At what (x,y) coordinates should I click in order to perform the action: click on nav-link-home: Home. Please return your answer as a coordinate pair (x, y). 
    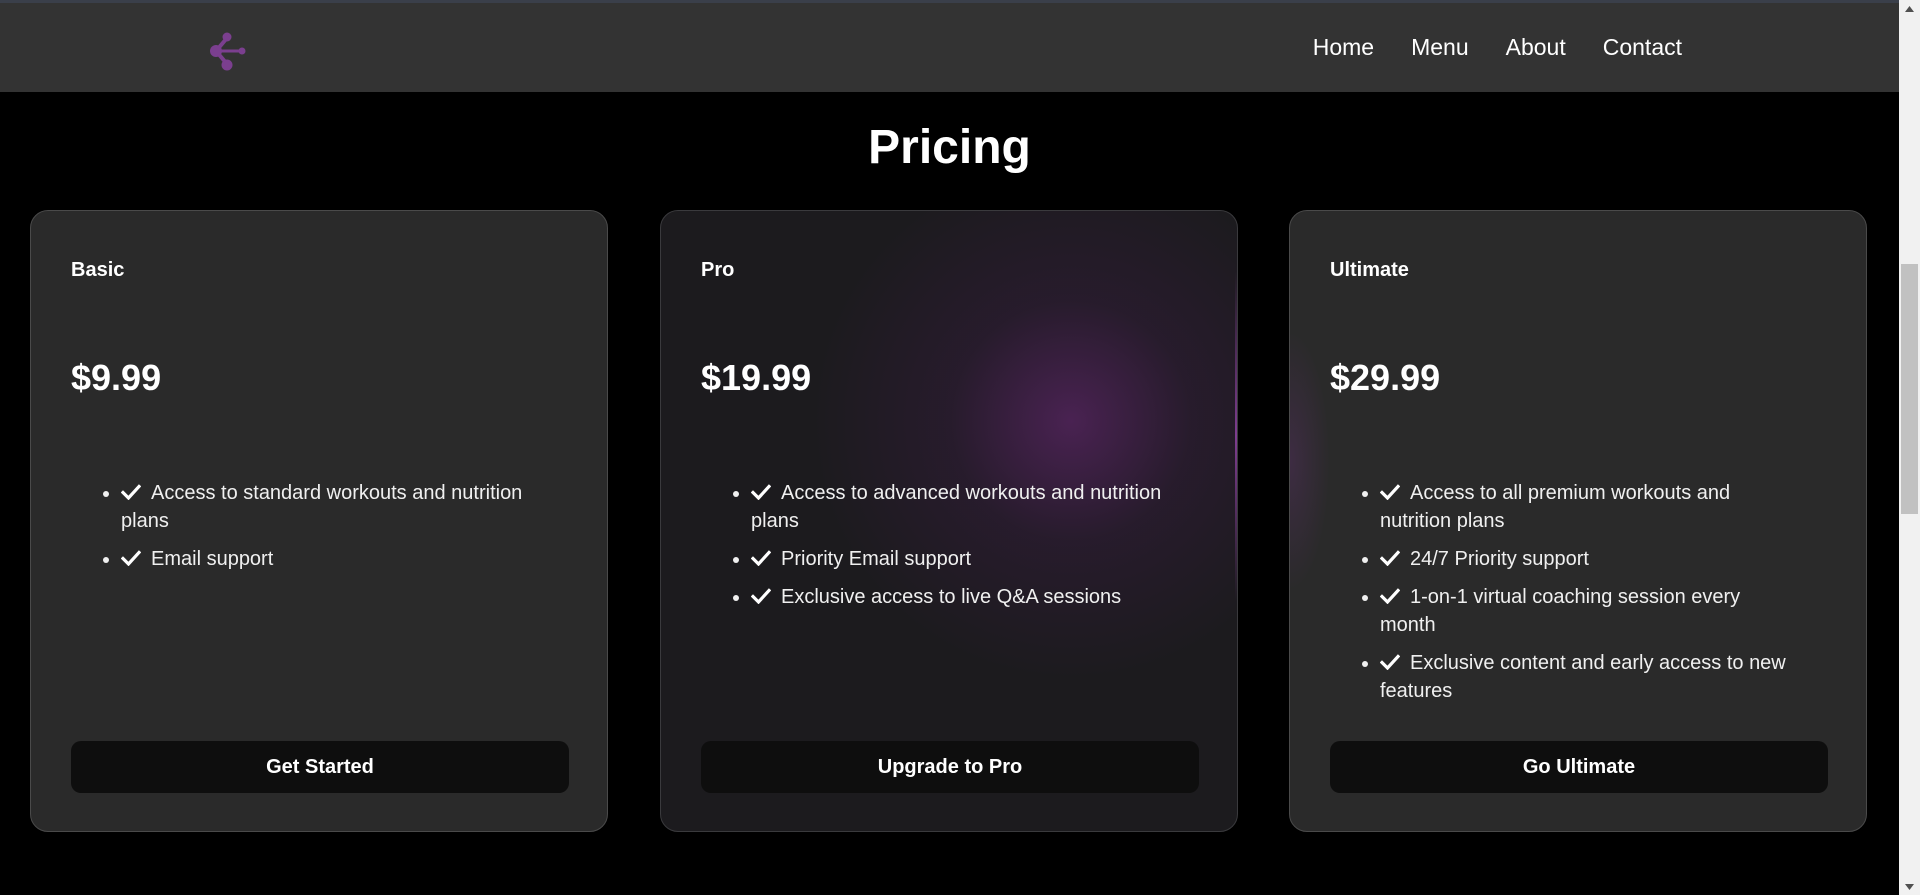
    Looking at the image, I should click on (1343, 47).